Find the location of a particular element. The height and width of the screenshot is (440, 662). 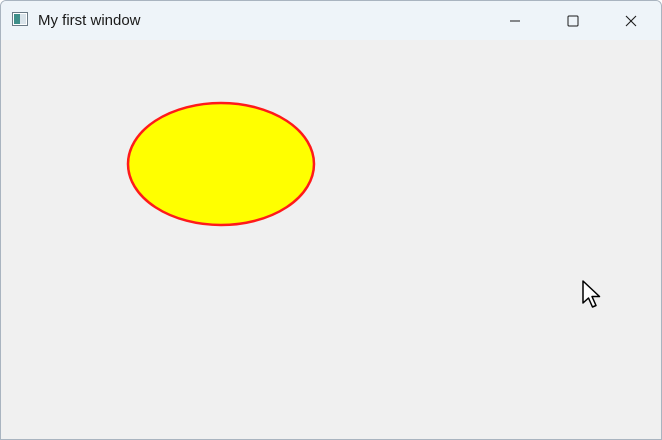

maximize-button is located at coordinates (573, 20).